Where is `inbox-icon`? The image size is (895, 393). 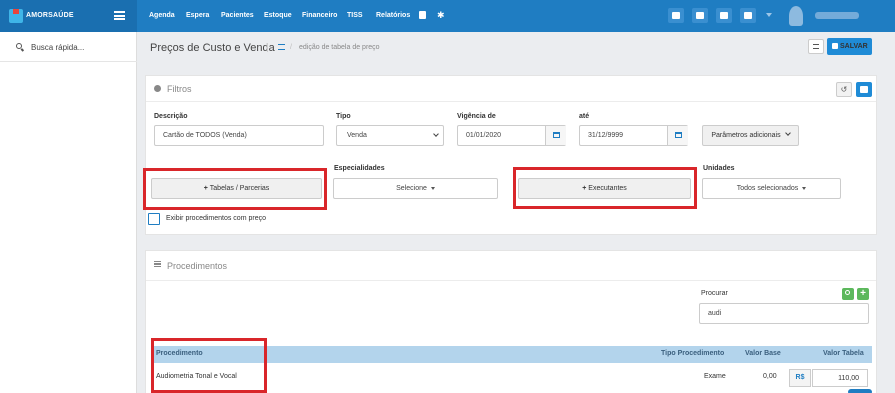
inbox-icon is located at coordinates (676, 15).